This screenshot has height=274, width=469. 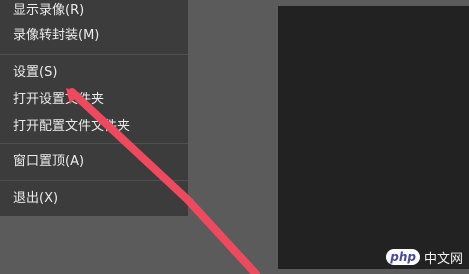 I want to click on watermark-text: 中文网, so click(x=443, y=259).